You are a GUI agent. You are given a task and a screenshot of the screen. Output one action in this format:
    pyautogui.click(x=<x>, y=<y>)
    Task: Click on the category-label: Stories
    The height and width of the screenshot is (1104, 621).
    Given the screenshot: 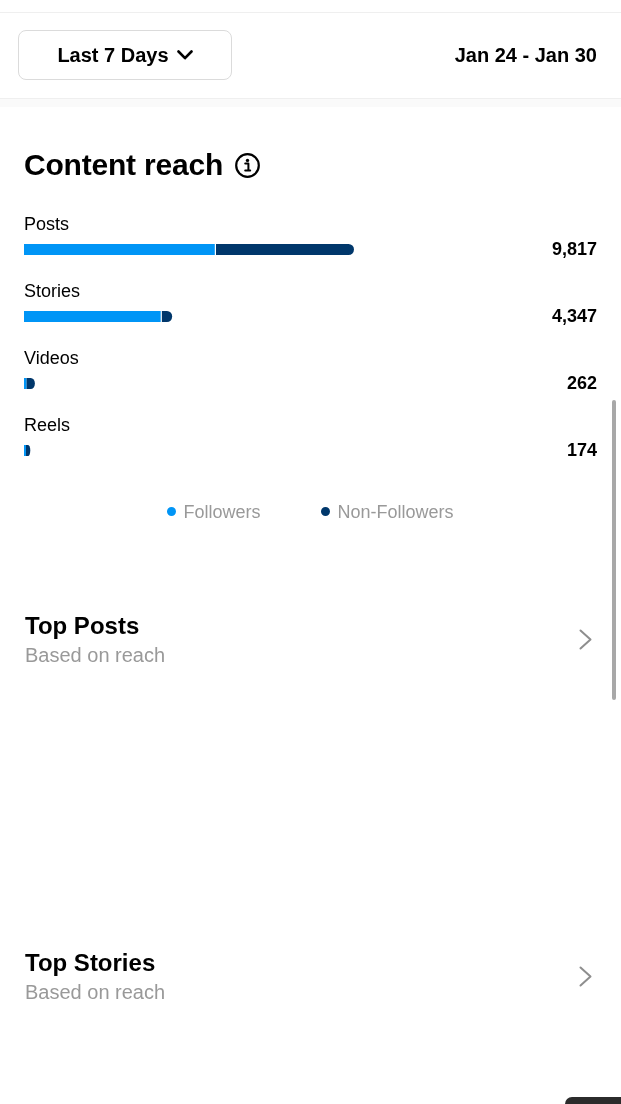 What is the action you would take?
    pyautogui.click(x=52, y=291)
    